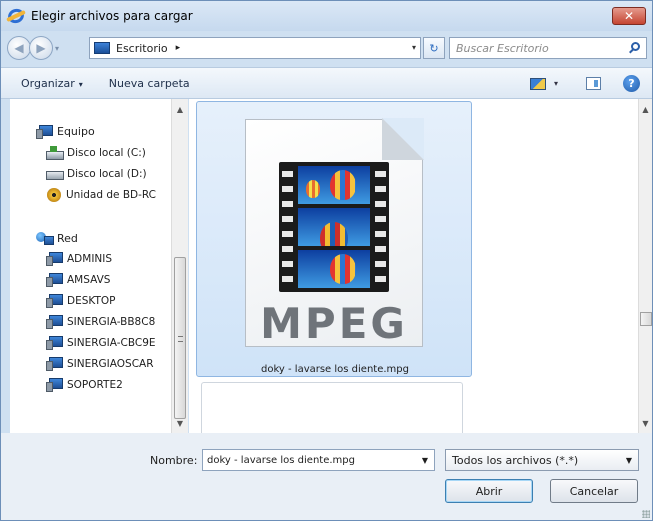 The width and height of the screenshot is (653, 521). Describe the element at coordinates (48, 83) in the screenshot. I see `organize-label: Organizar` at that location.